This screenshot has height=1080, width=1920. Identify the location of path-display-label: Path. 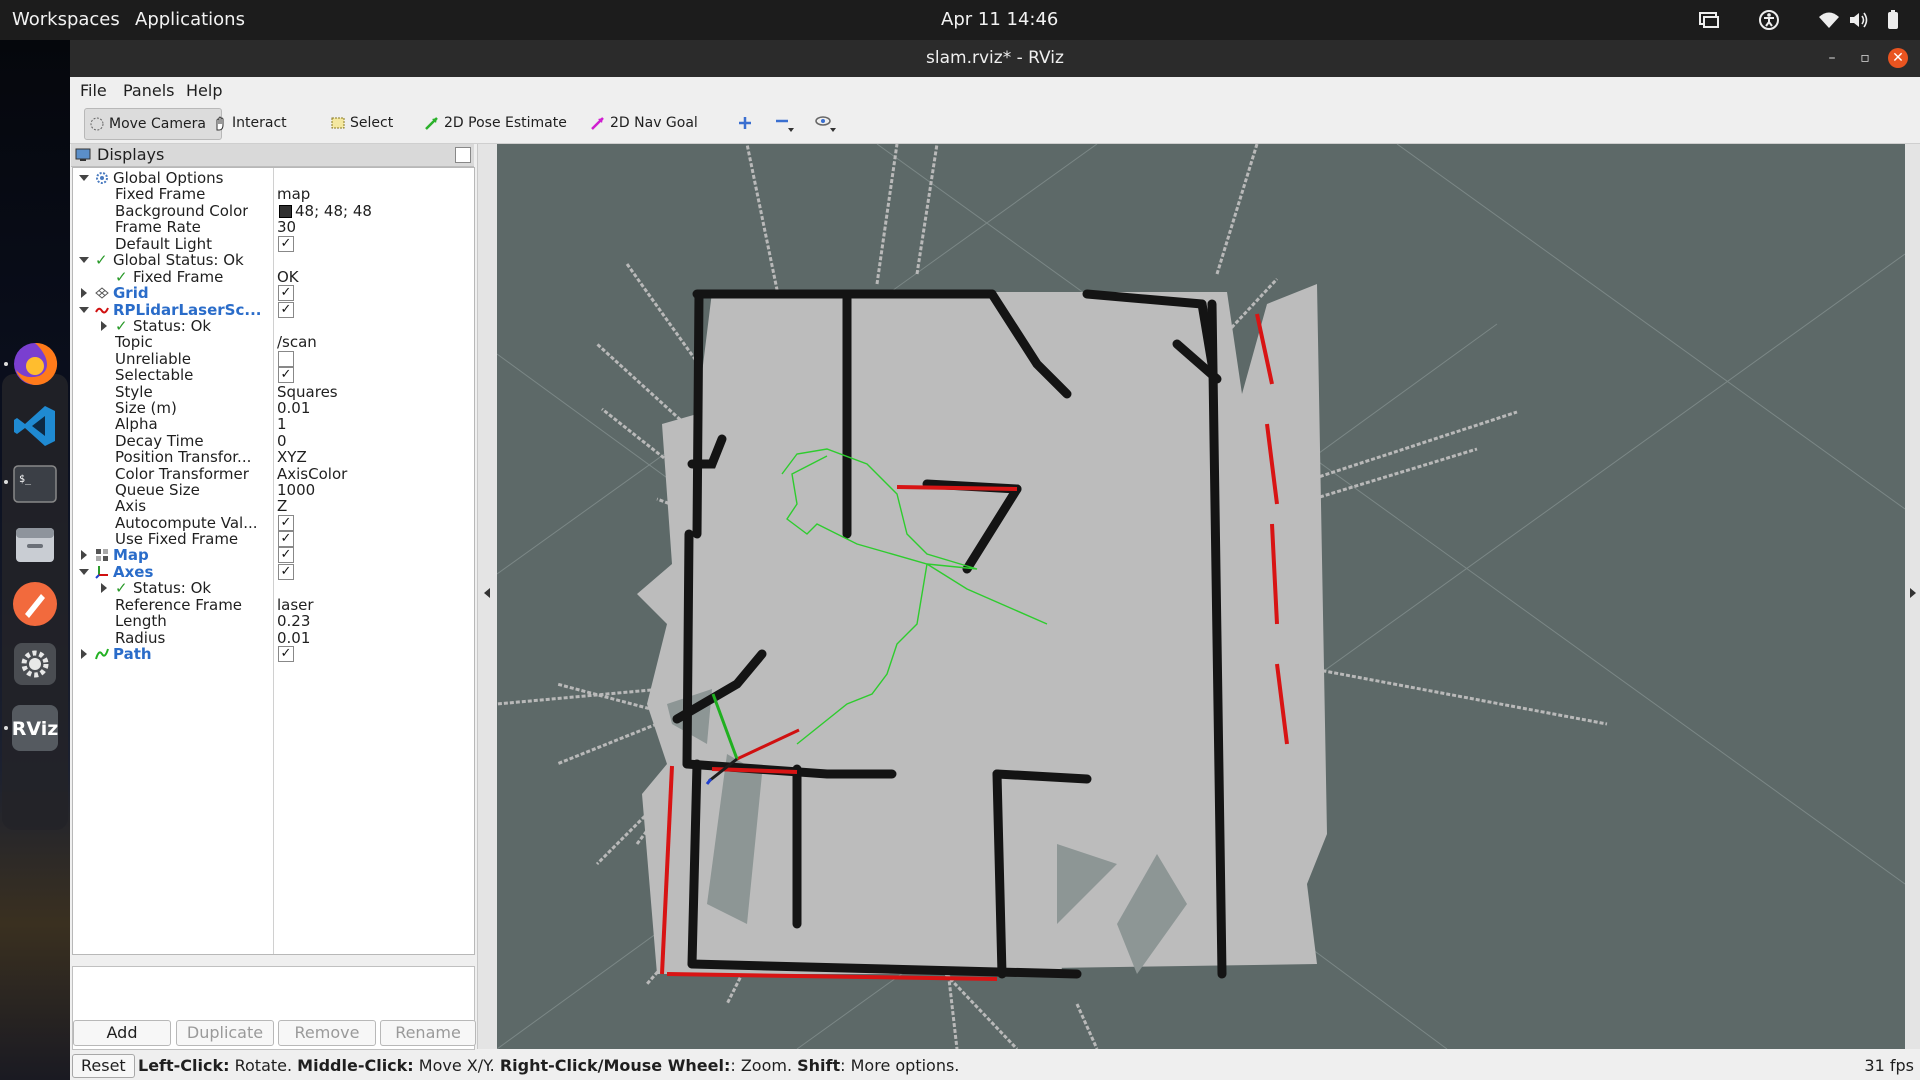
(132, 654).